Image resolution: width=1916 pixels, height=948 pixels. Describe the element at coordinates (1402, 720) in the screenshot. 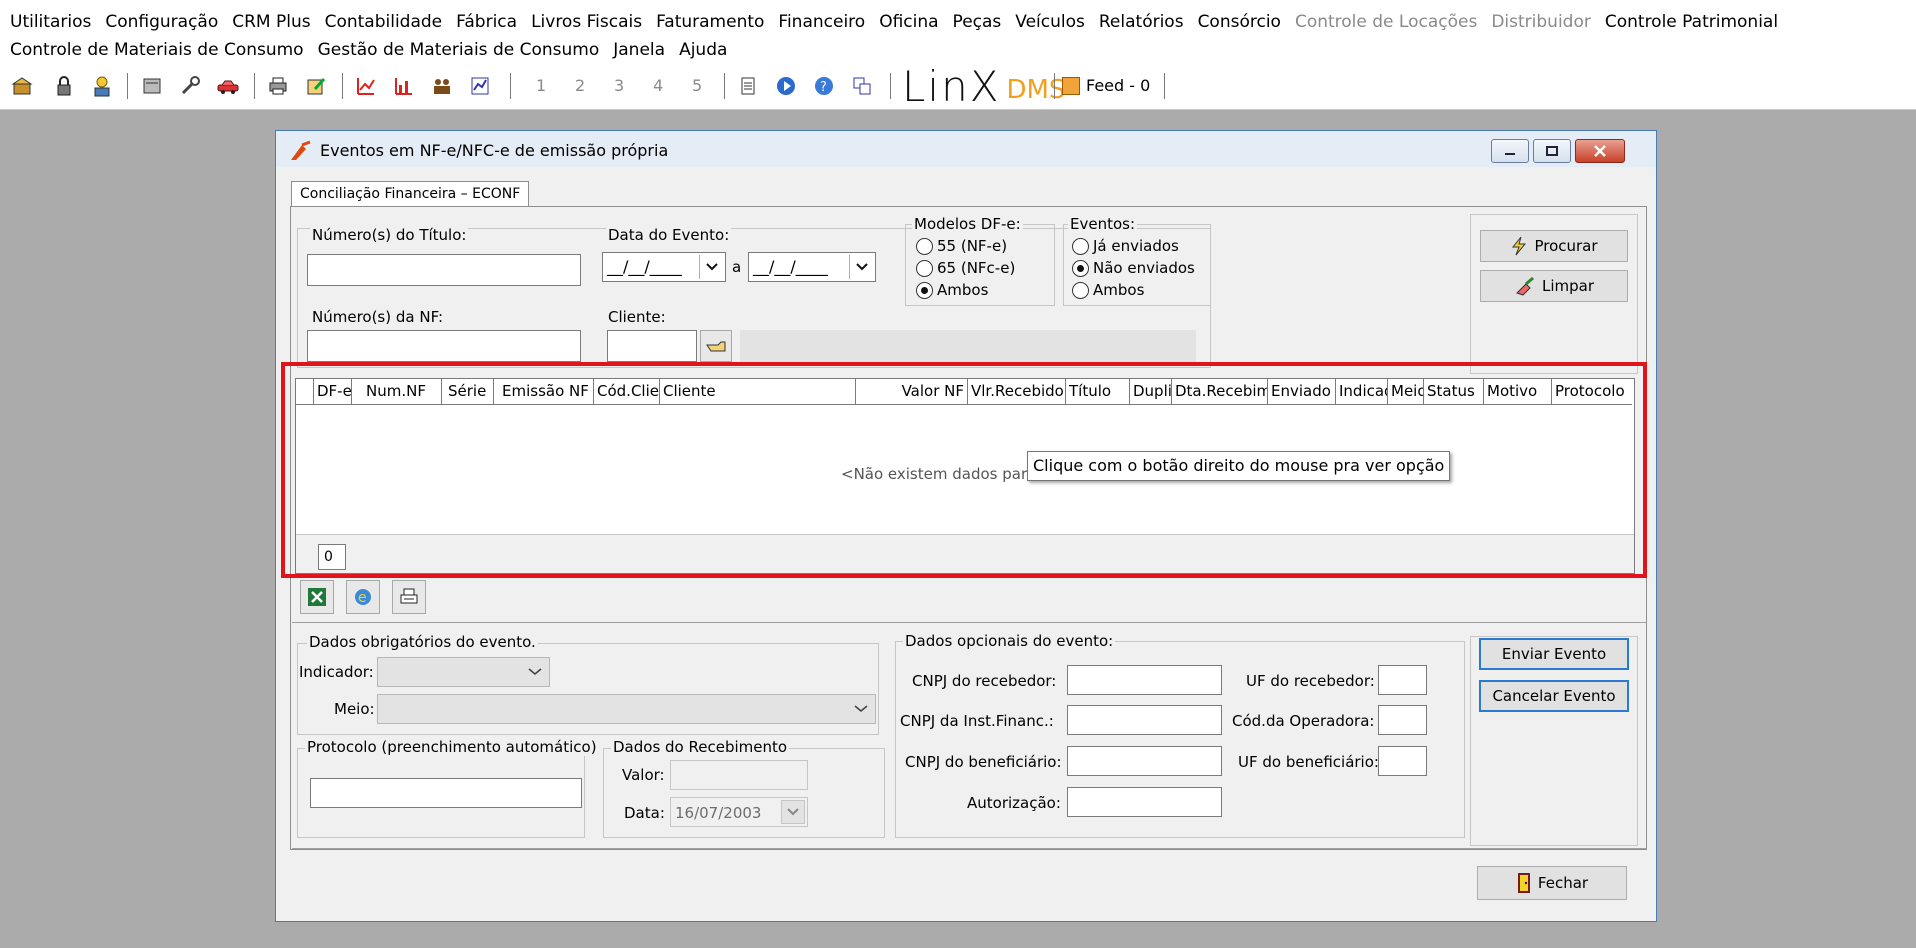

I see `cod-operadora-input` at that location.